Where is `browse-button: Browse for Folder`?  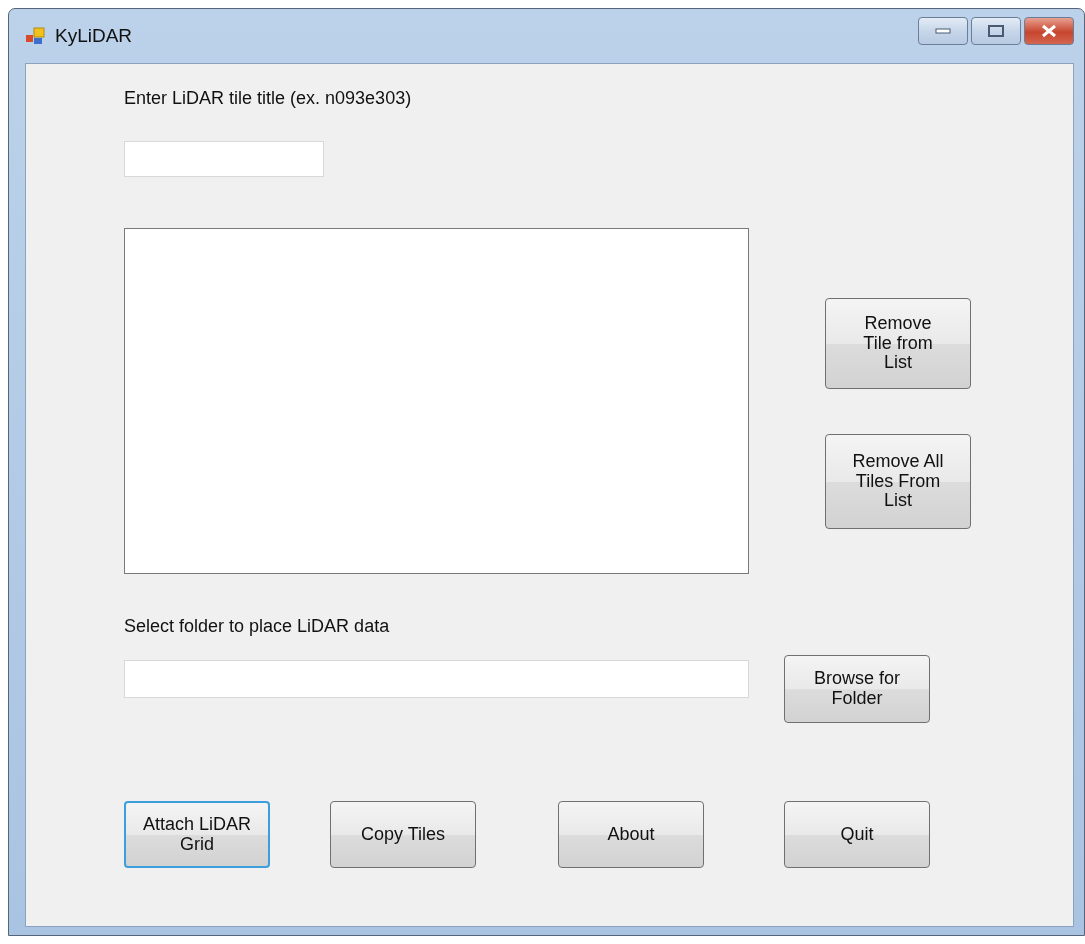
browse-button: Browse for Folder is located at coordinates (857, 689).